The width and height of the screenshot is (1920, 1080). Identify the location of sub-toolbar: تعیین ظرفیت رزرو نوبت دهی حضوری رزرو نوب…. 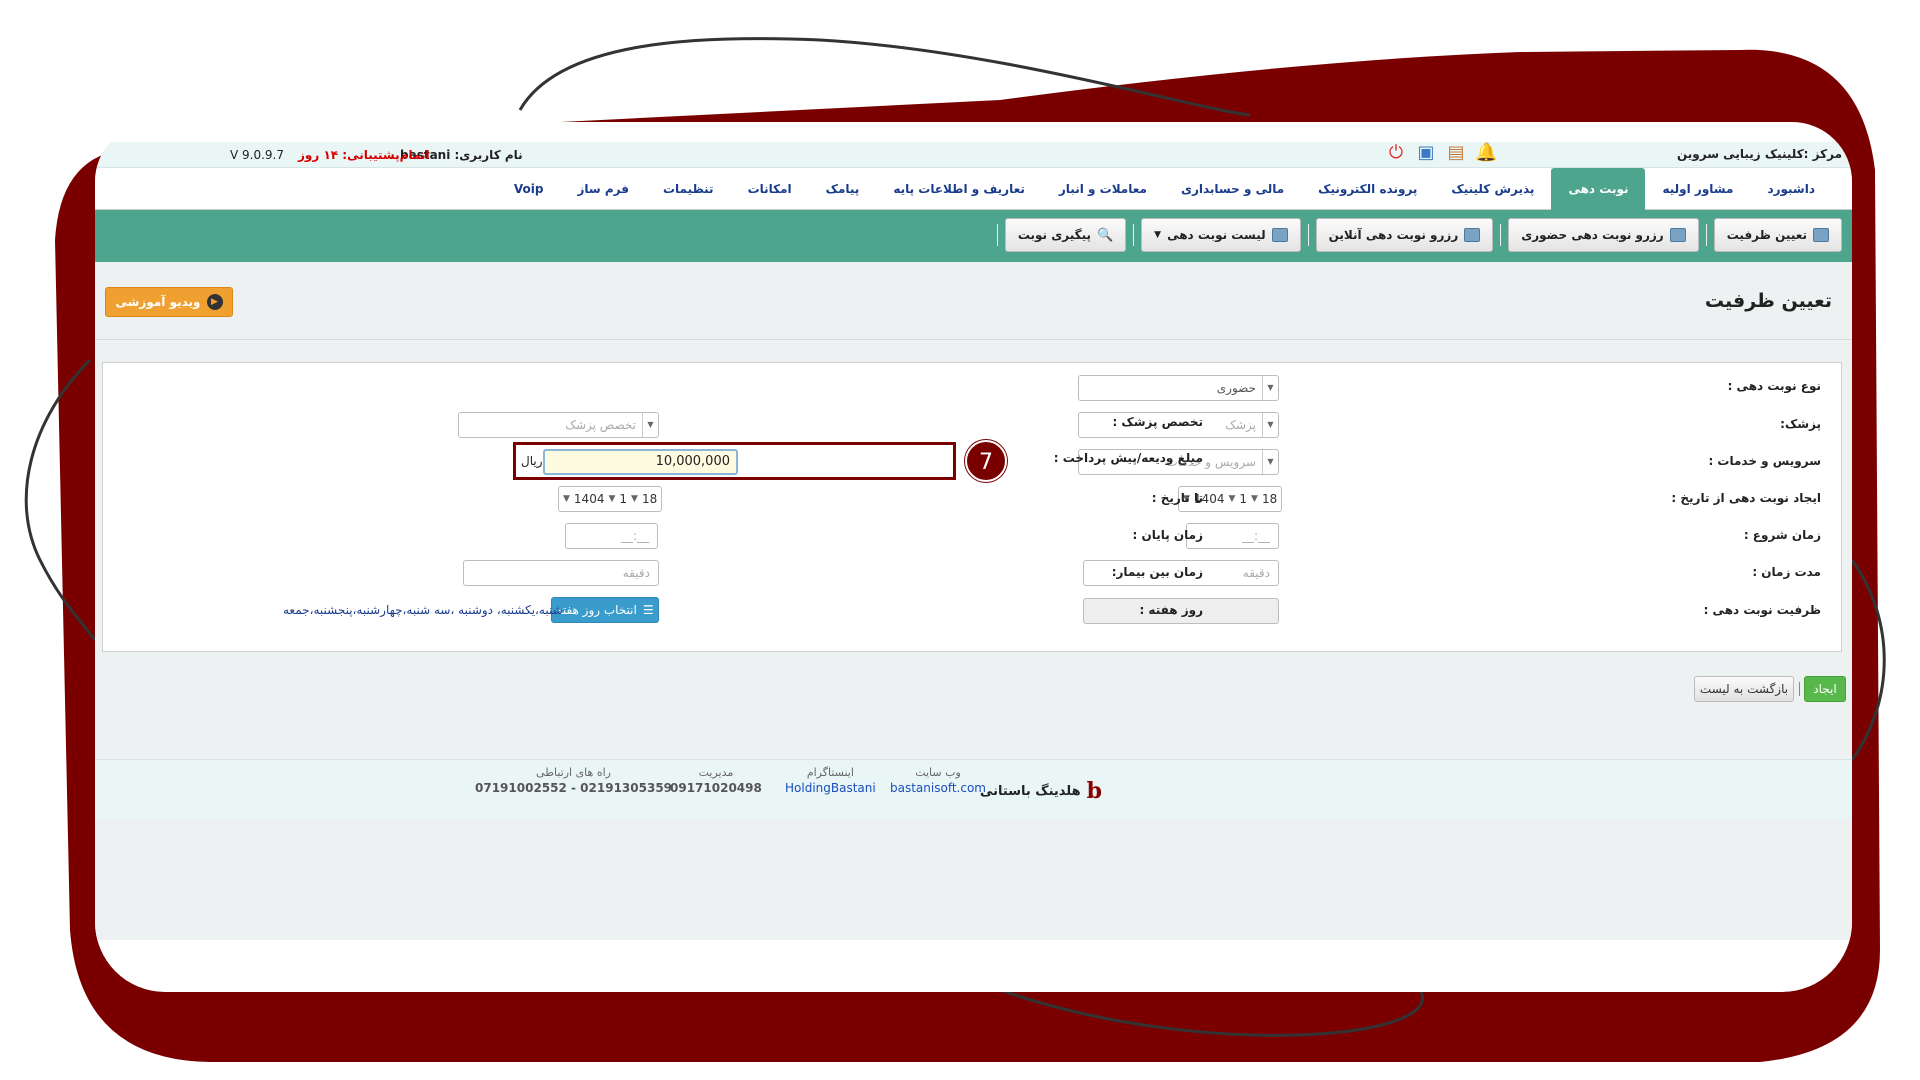
(973, 236).